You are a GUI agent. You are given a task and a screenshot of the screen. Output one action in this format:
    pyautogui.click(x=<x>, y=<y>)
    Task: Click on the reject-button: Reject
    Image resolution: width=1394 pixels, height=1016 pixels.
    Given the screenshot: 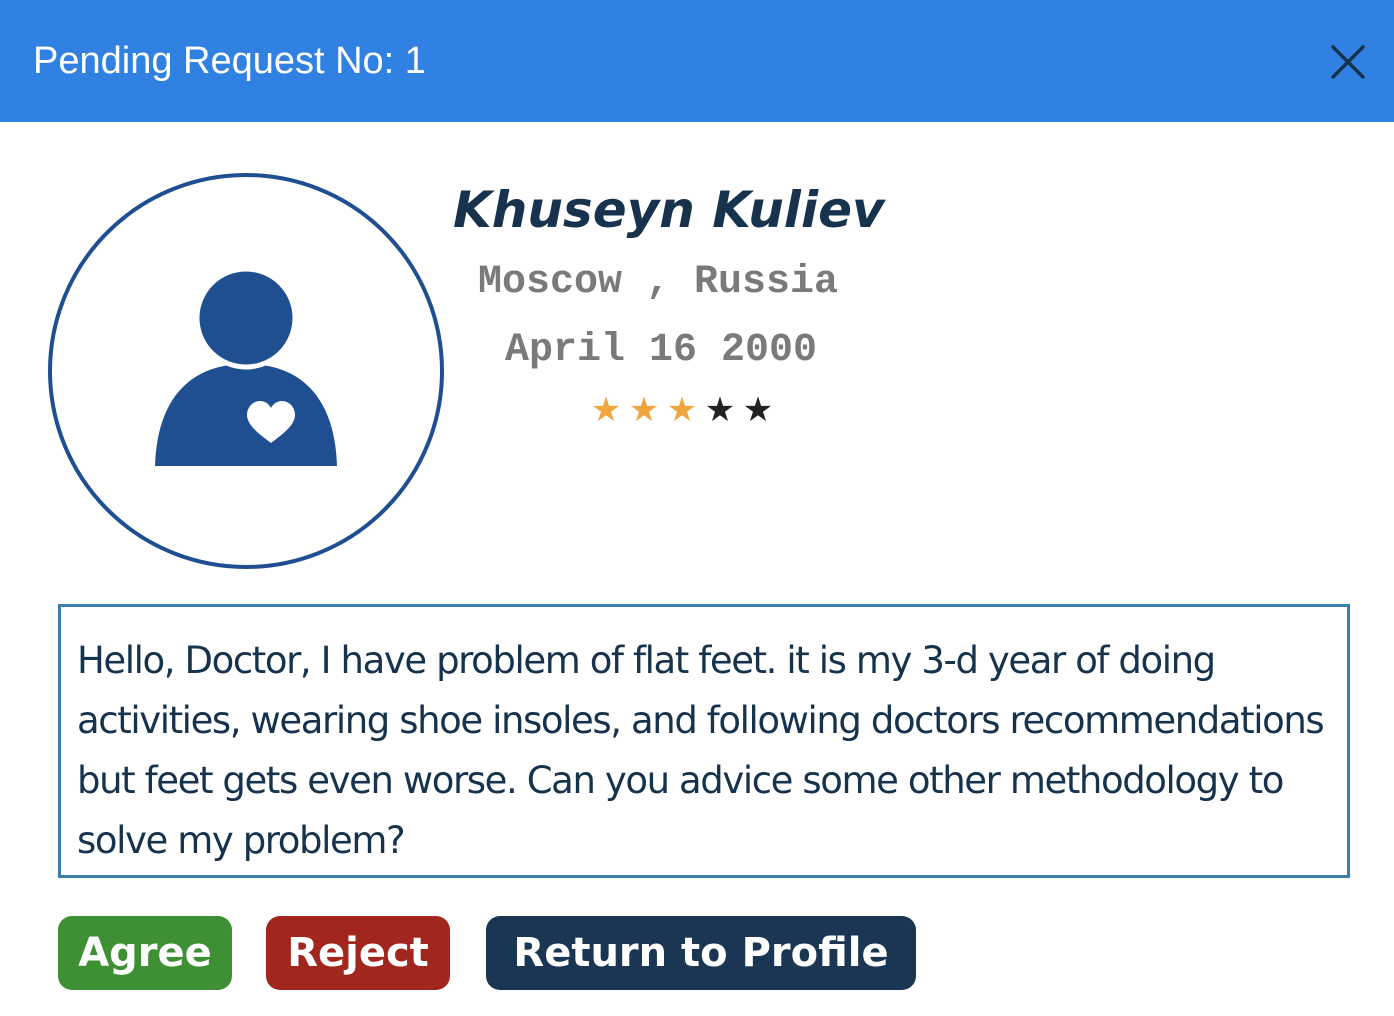 What is the action you would take?
    pyautogui.click(x=358, y=953)
    